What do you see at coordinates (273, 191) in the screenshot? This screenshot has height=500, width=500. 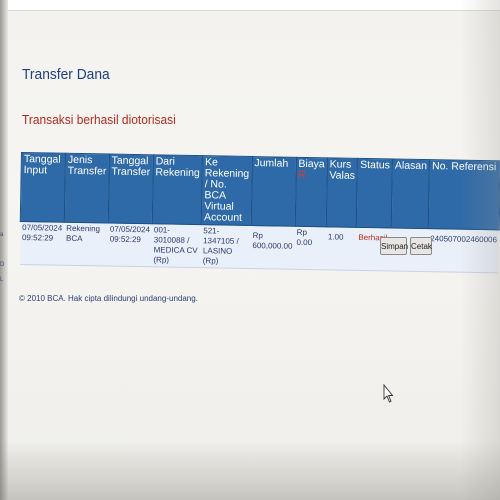 I see `header-jumlah: Jumlah` at bounding box center [273, 191].